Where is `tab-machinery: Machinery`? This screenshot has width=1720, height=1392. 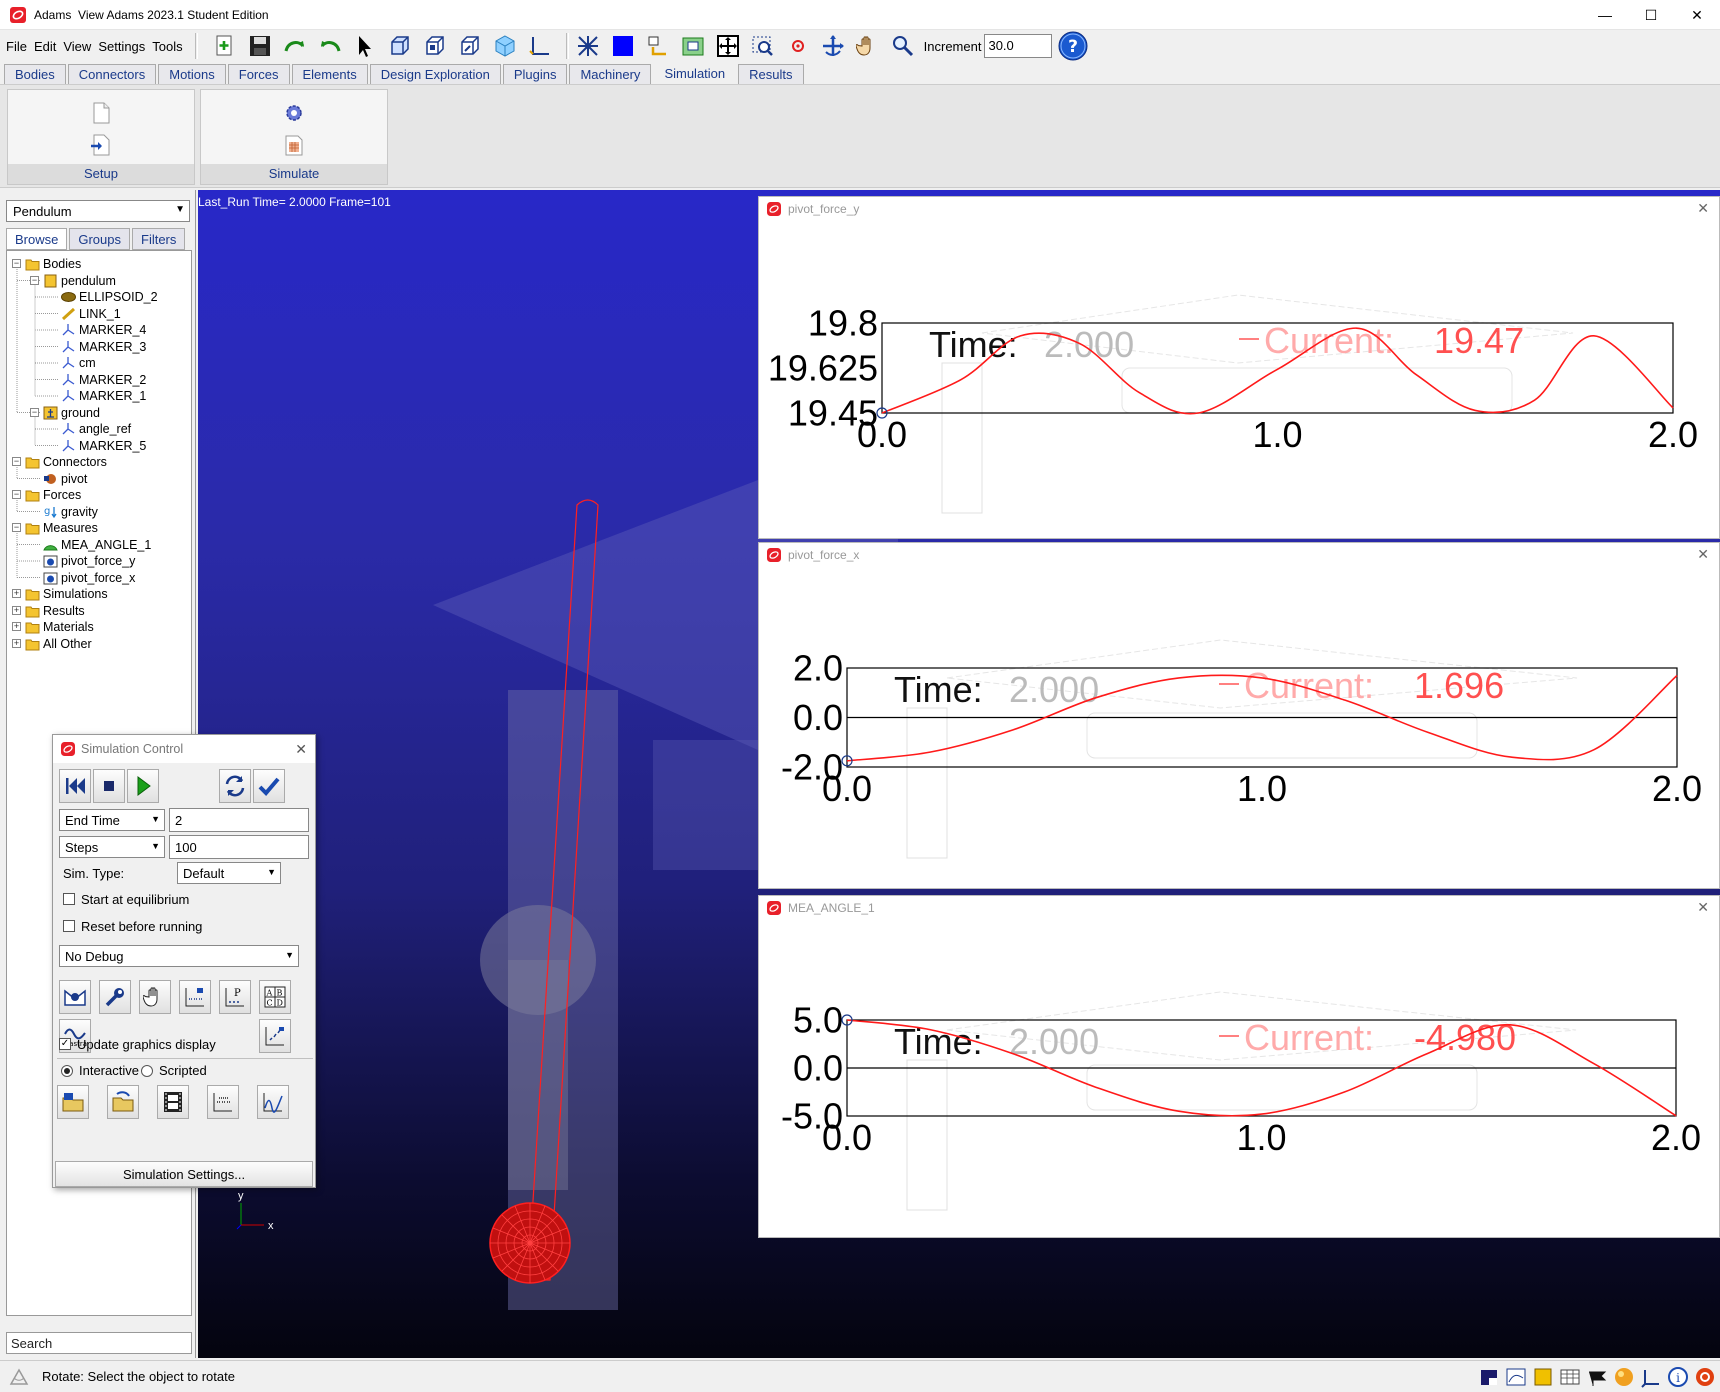
tab-machinery: Machinery is located at coordinates (610, 74).